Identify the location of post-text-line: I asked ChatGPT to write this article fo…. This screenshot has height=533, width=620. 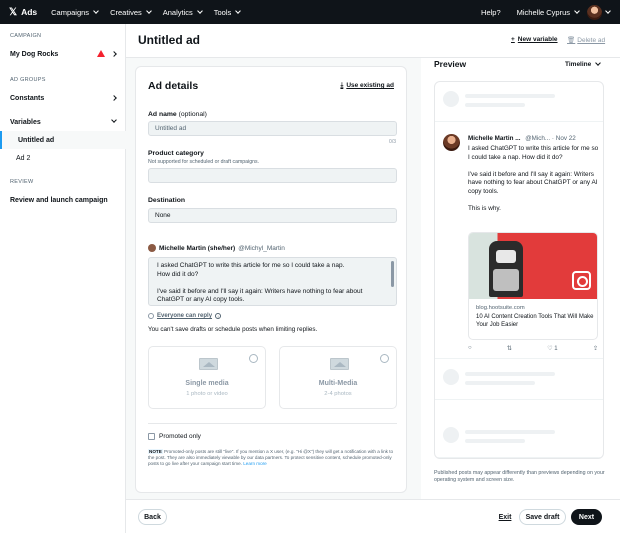
(251, 265).